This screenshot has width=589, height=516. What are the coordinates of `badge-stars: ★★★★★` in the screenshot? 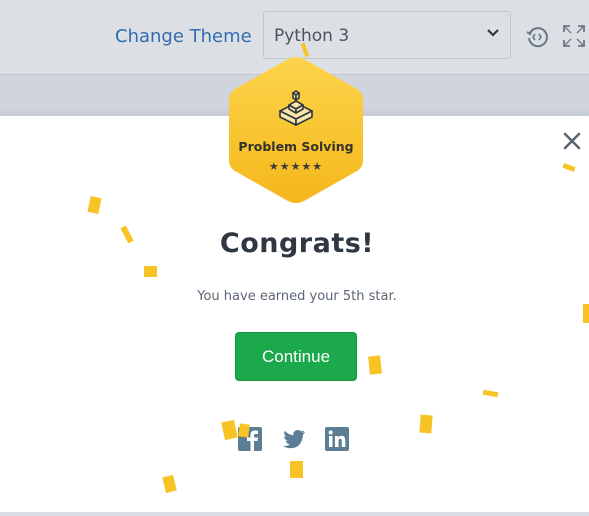 It's located at (296, 166).